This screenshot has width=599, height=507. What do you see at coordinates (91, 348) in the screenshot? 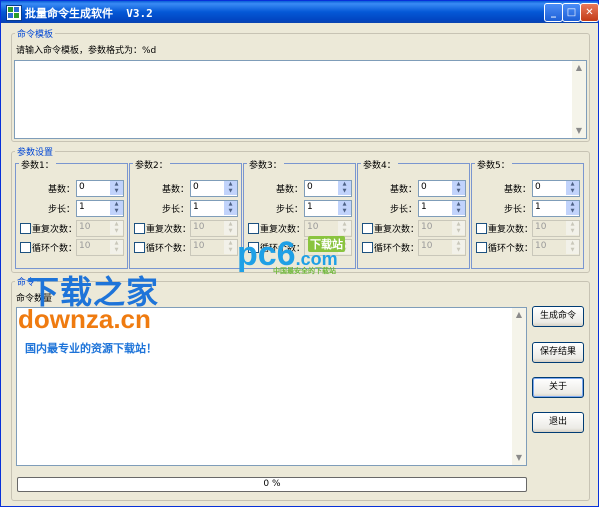
I see `downza-watermark-slogan: 国内最专业的资源下载站！` at bounding box center [91, 348].